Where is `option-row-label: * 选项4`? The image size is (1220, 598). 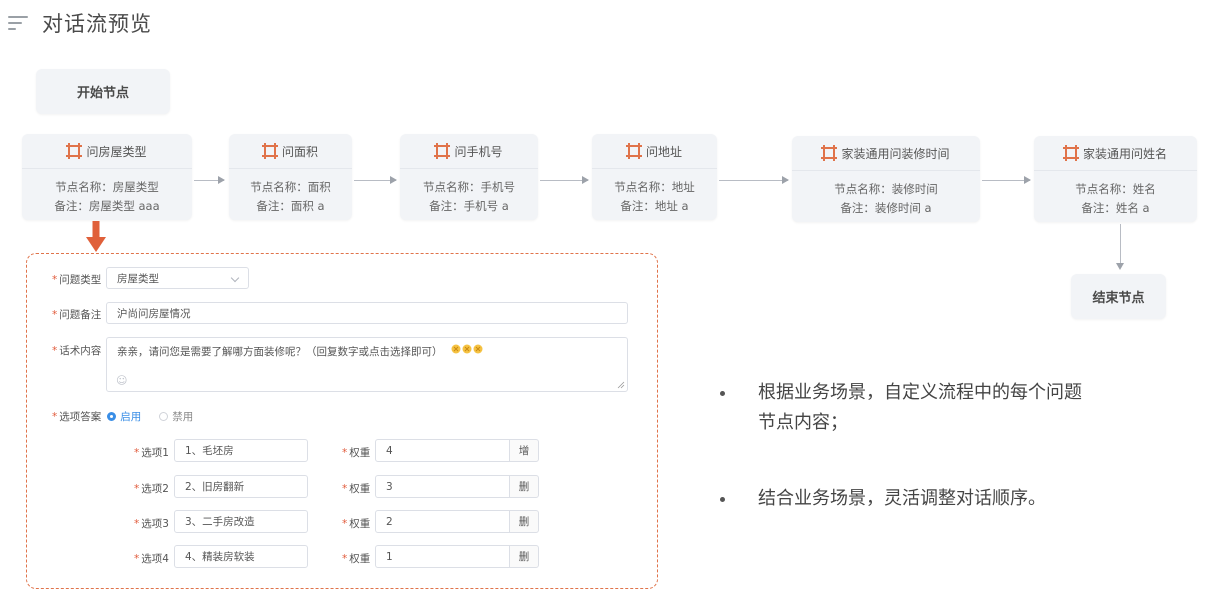
option-row-label: * 选项4 is located at coordinates (151, 559).